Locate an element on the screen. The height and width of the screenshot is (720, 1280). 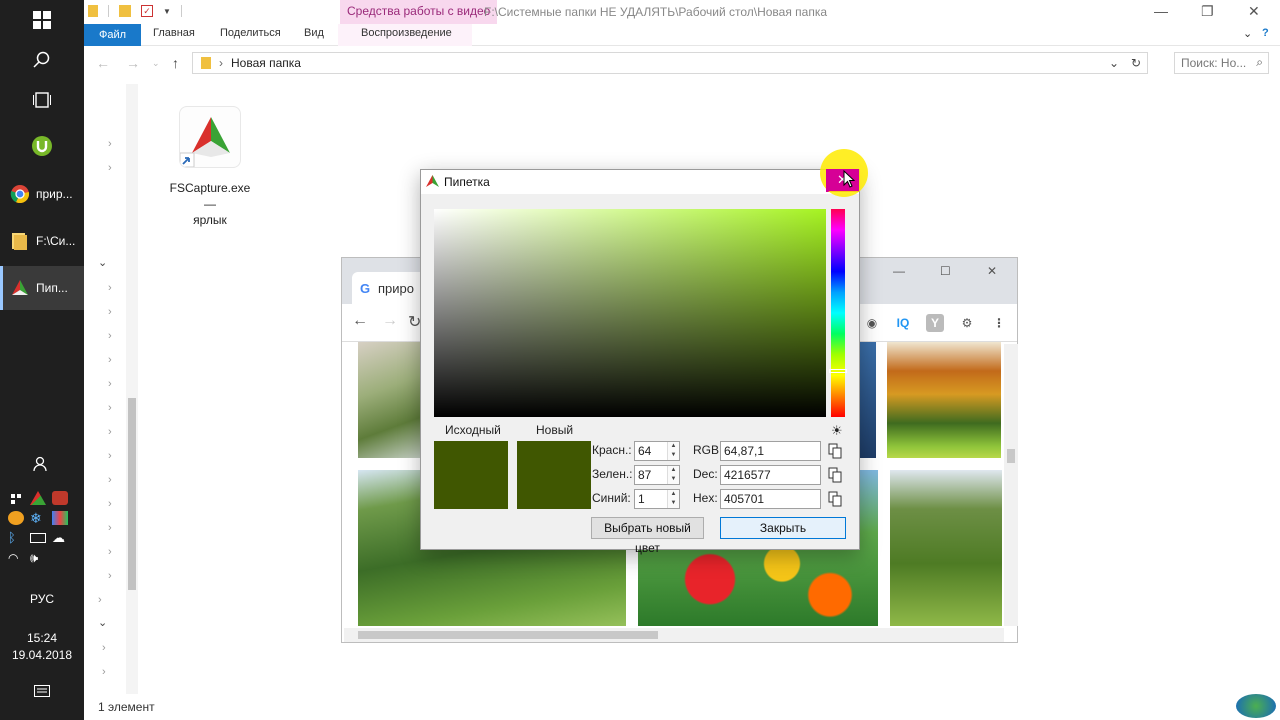
tray-colorful-icon is located at coordinates (60, 518).